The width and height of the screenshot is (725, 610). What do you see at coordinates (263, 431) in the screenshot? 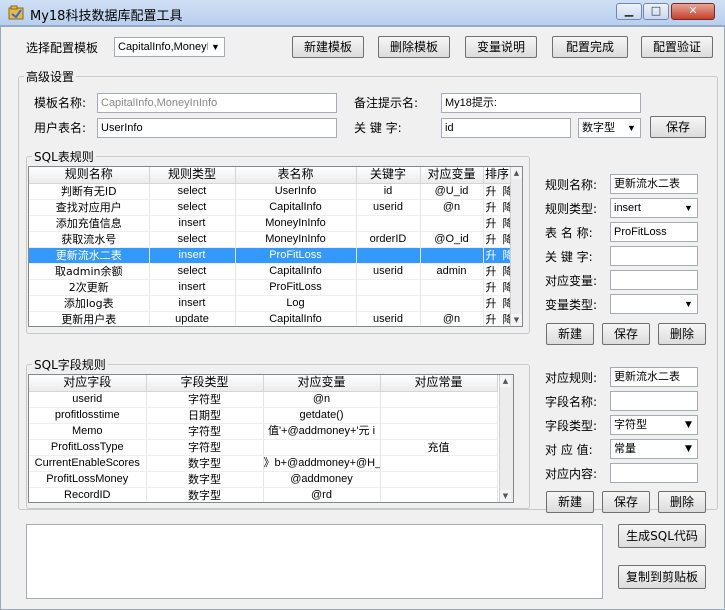
I see `table-row: Memo 字符型 值'+@addmoney+'元 i` at bounding box center [263, 431].